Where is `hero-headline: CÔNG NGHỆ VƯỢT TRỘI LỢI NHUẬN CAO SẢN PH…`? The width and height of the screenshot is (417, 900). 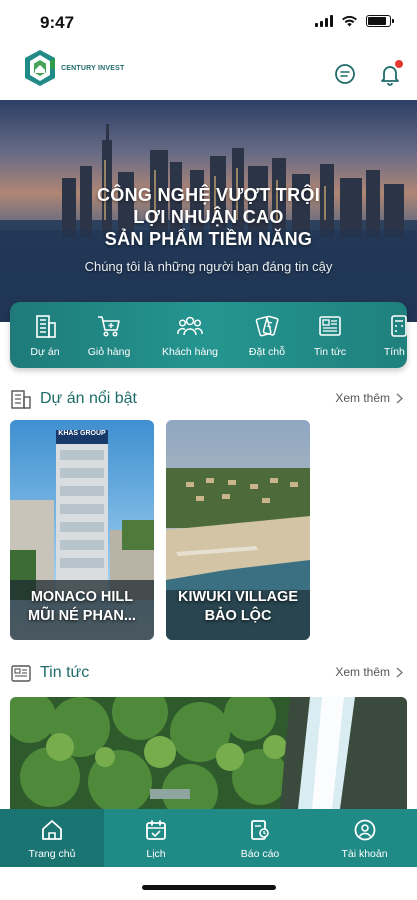 hero-headline: CÔNG NGHỆ VƯỢT TRỘI LỢI NHUẬN CAO SẢN PH… is located at coordinates (208, 229).